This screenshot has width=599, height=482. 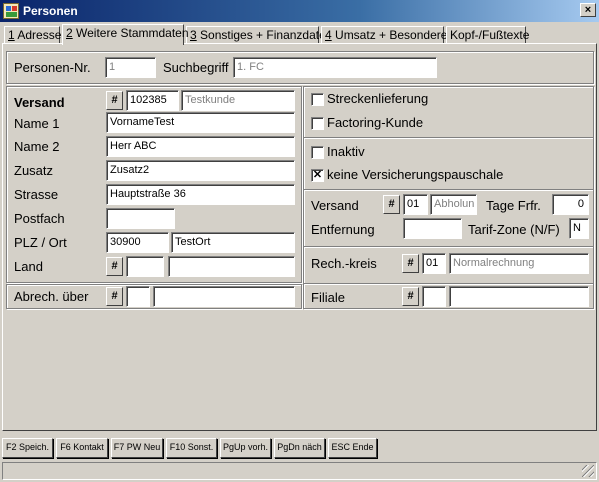 What do you see at coordinates (191, 448) in the screenshot?
I see `f10-other-button: F10 Sonst.` at bounding box center [191, 448].